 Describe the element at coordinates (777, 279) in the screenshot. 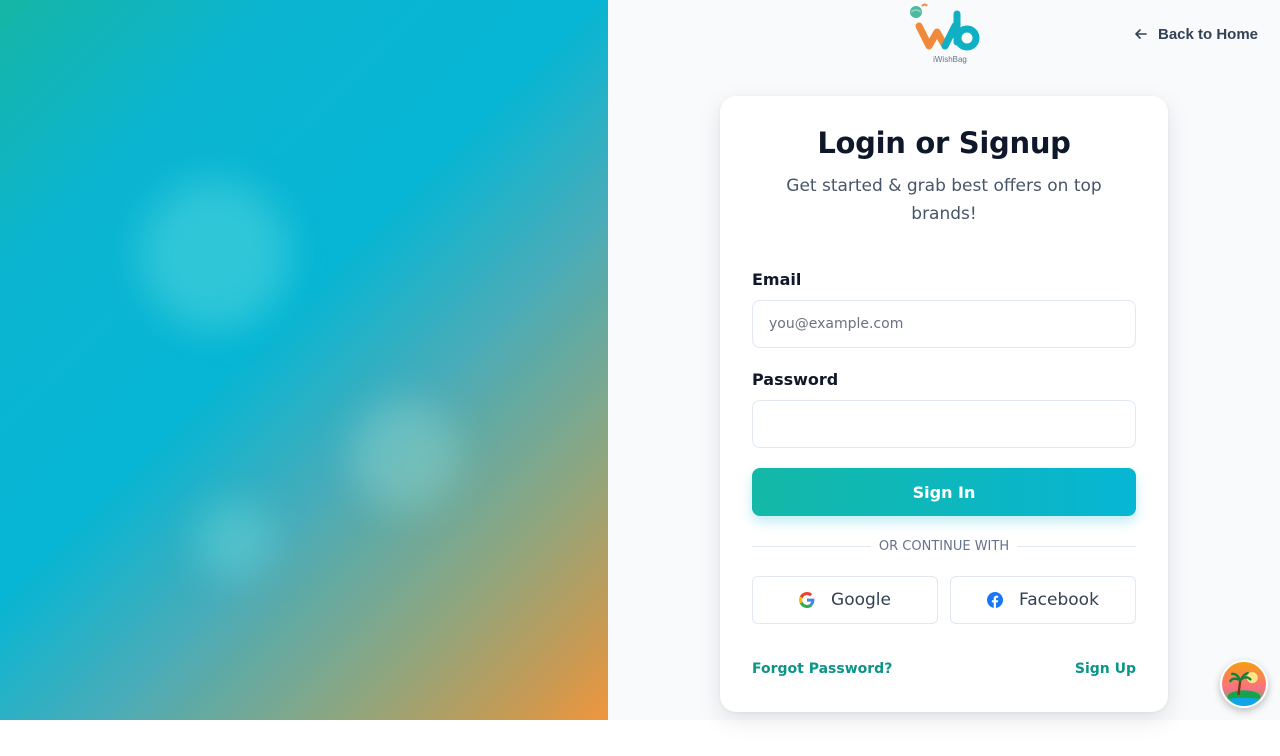

I see `email-label: Email` at that location.